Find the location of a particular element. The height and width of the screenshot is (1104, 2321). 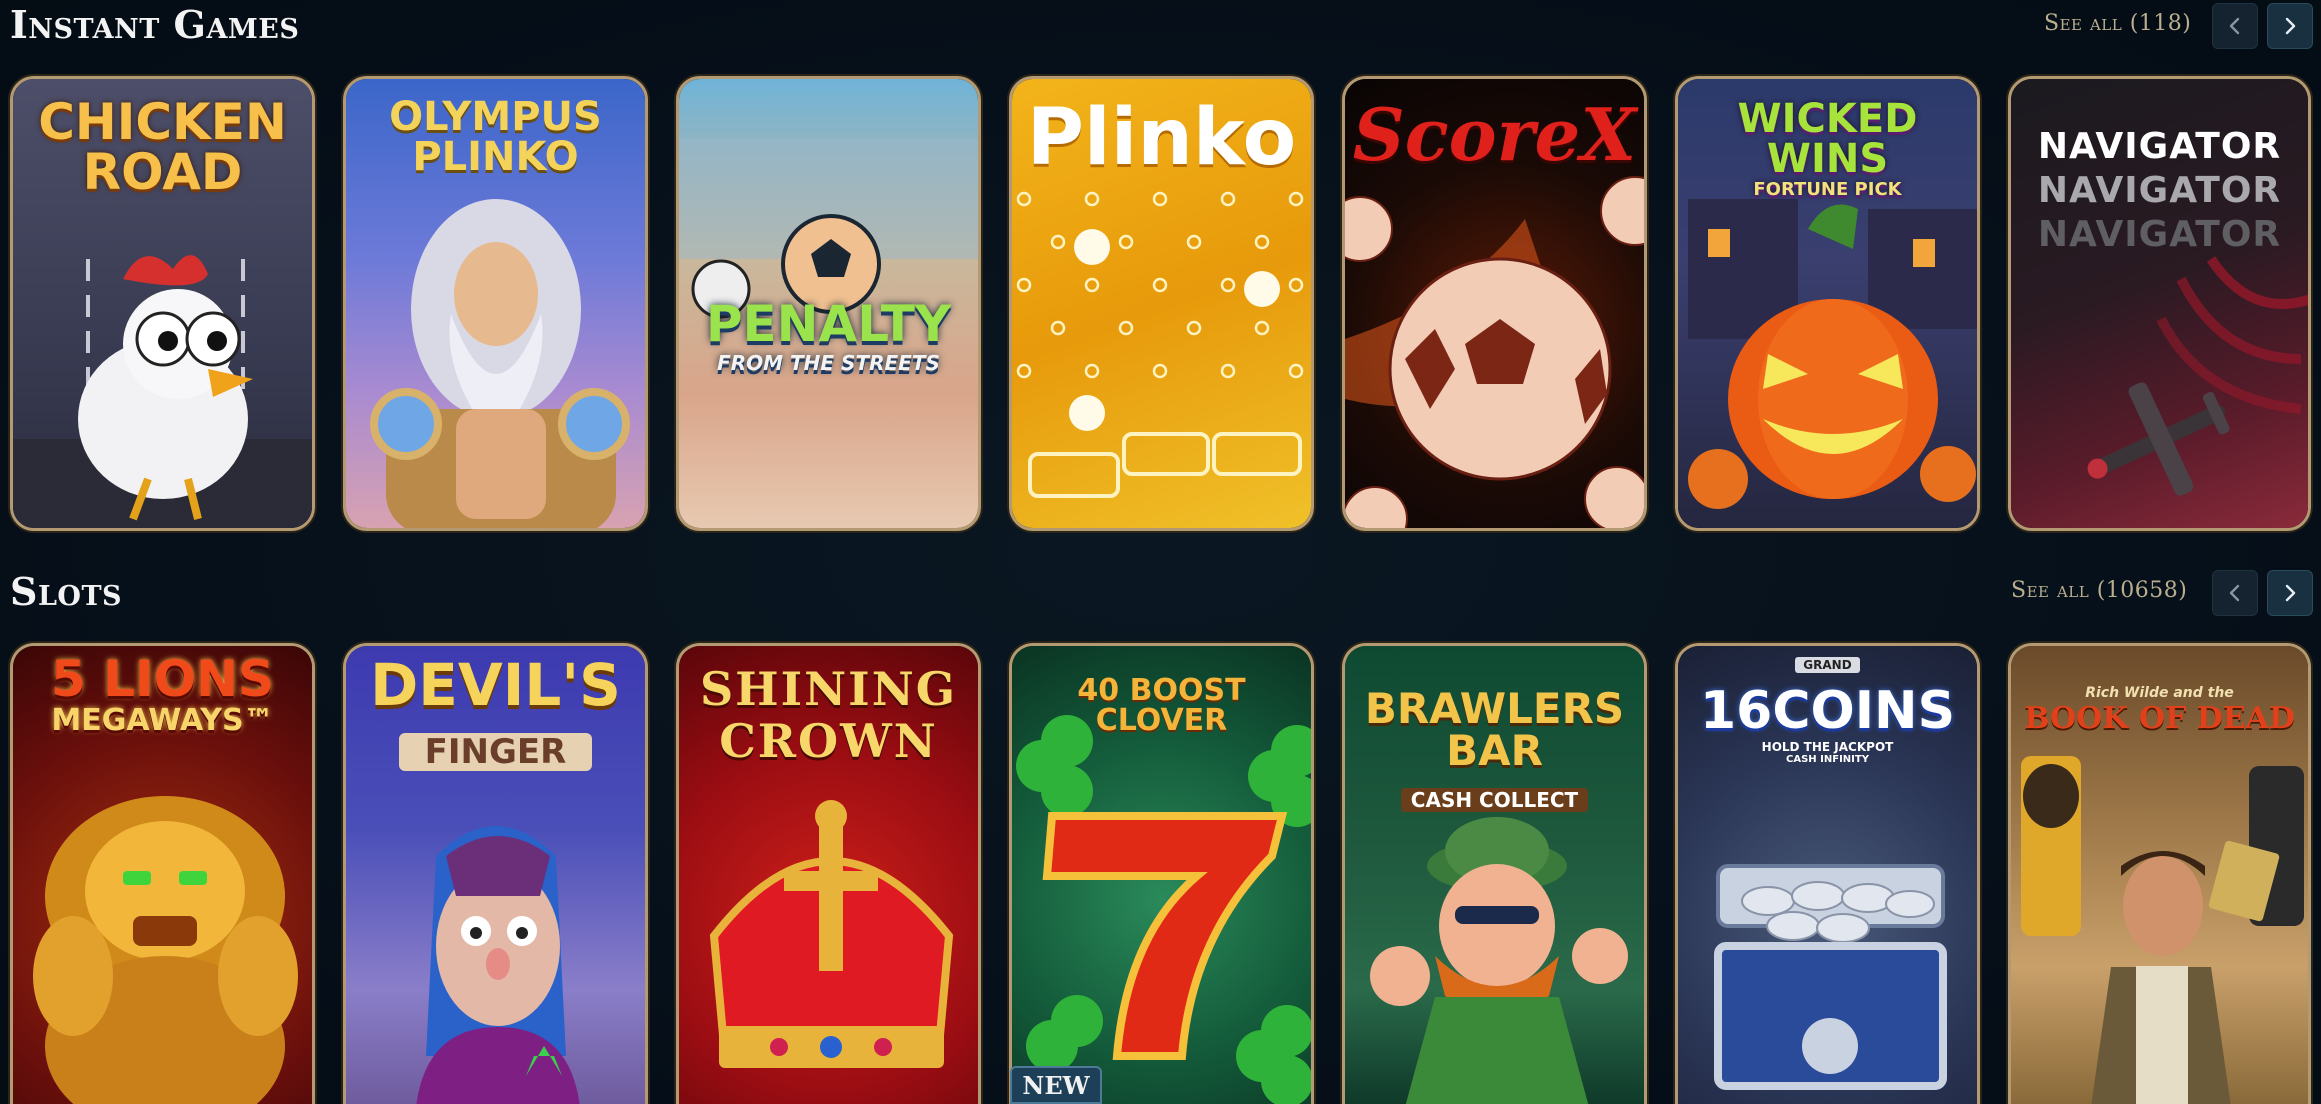

game-card-penalty-from-the-streets: PENALTY FROM THE STREETS is located at coordinates (828, 303).